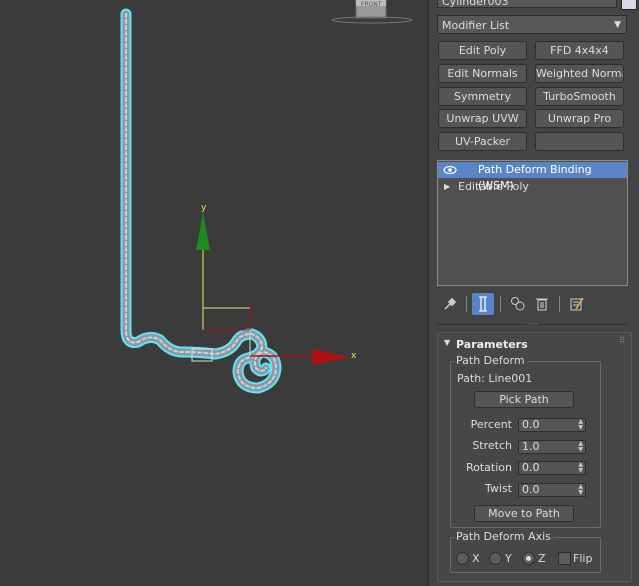 The width and height of the screenshot is (639, 586). What do you see at coordinates (579, 118) in the screenshot?
I see `unwrap-pro-button: Unwrap Pro` at bounding box center [579, 118].